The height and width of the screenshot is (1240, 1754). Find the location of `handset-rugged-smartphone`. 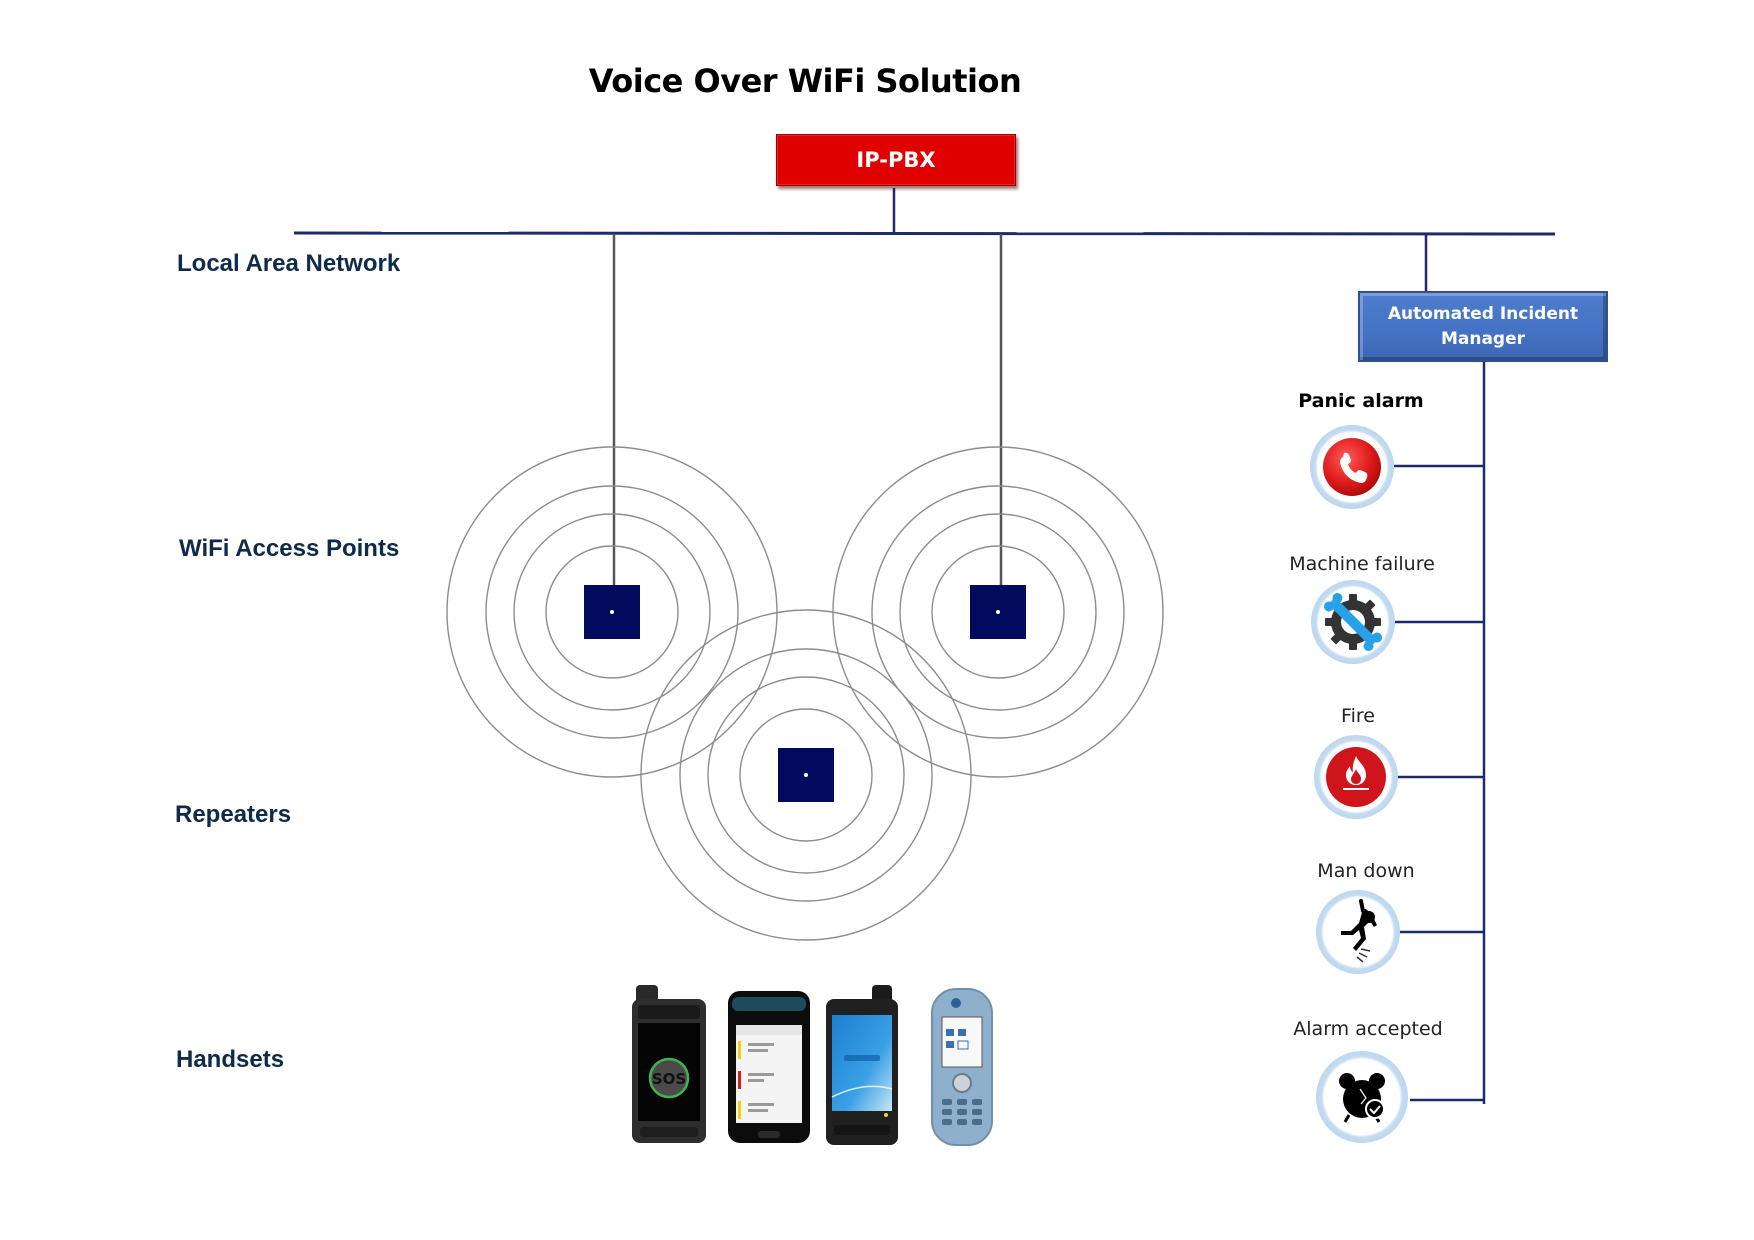

handset-rugged-smartphone is located at coordinates (862, 1065).